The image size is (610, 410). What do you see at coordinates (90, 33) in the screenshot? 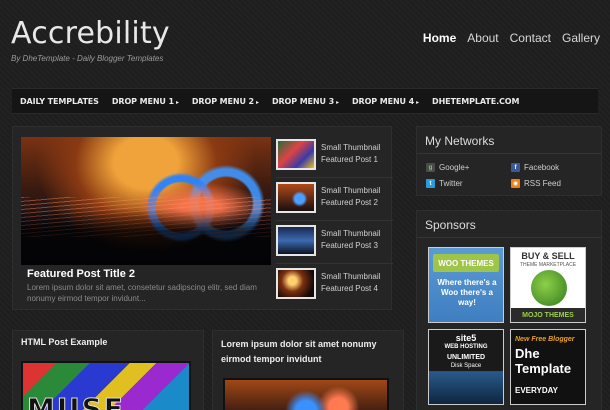
I see `site-title: Accrebility` at bounding box center [90, 33].